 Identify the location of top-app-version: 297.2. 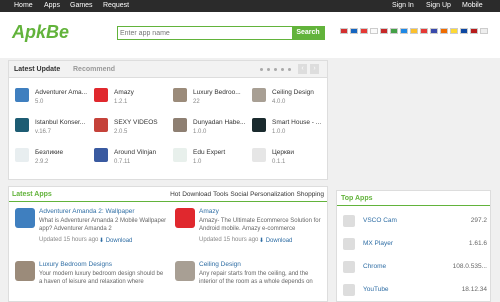
(478, 220).